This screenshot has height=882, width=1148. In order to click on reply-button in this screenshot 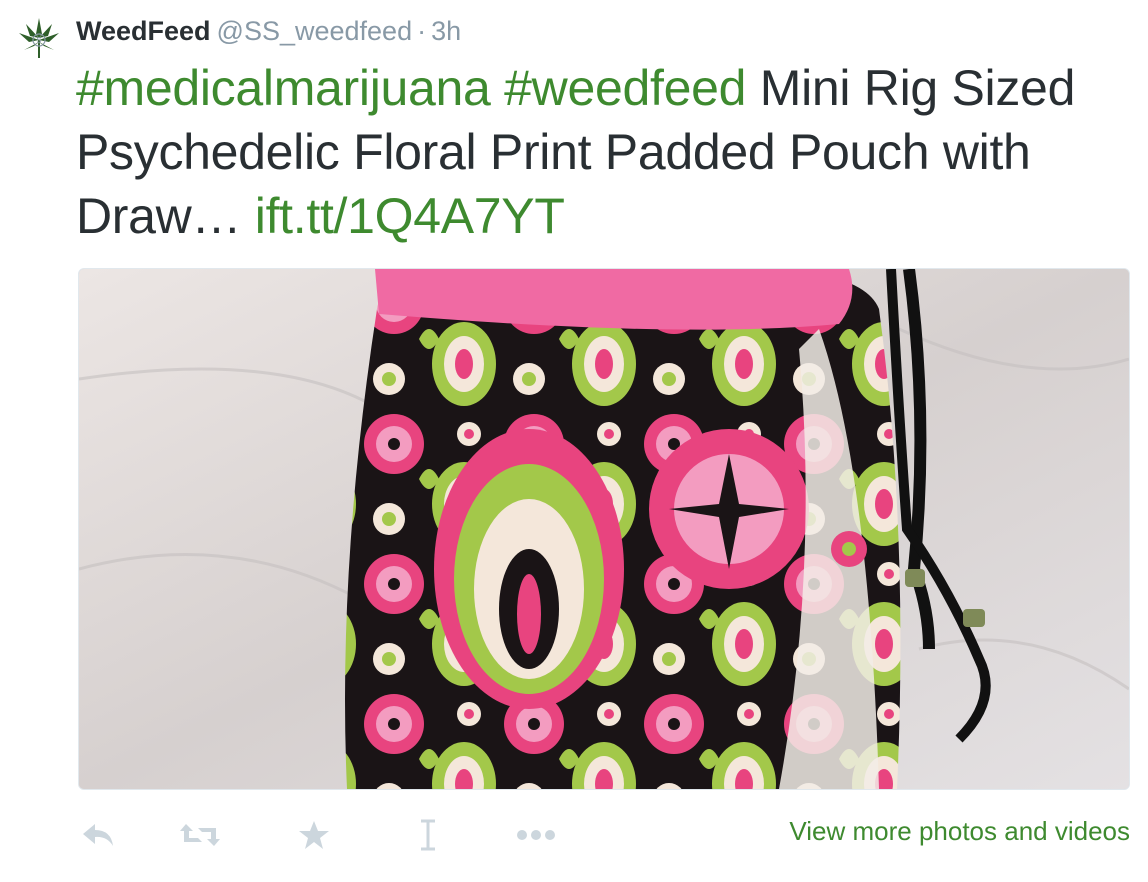, I will do `click(98, 835)`.